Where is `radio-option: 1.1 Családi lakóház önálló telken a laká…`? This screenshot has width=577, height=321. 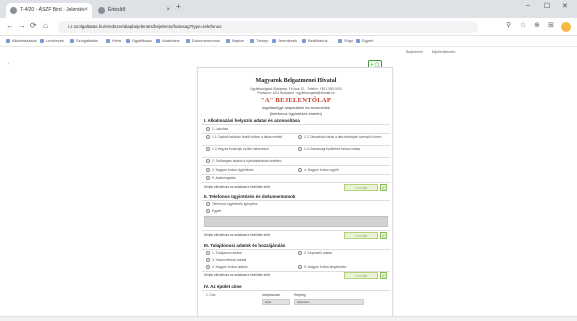
radio-option: 1.1 Családi lakóház önálló telken a laká… is located at coordinates (250, 137).